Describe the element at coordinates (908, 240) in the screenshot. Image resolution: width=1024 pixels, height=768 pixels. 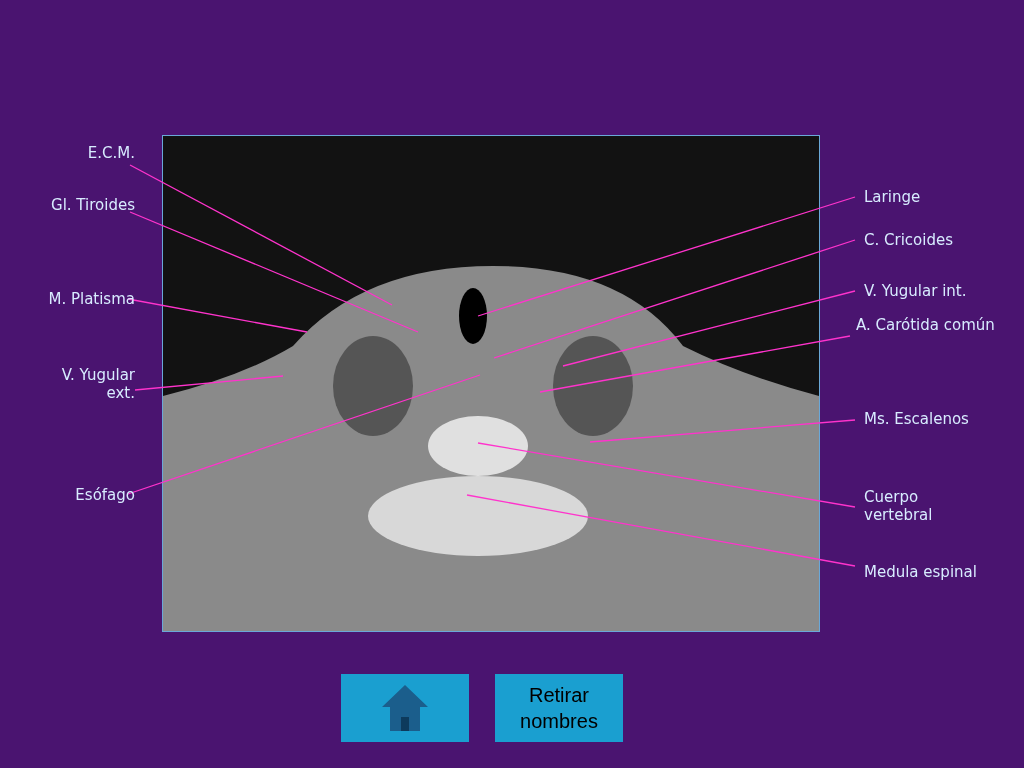
I see `anatomy-label: C. Cricoides` at that location.